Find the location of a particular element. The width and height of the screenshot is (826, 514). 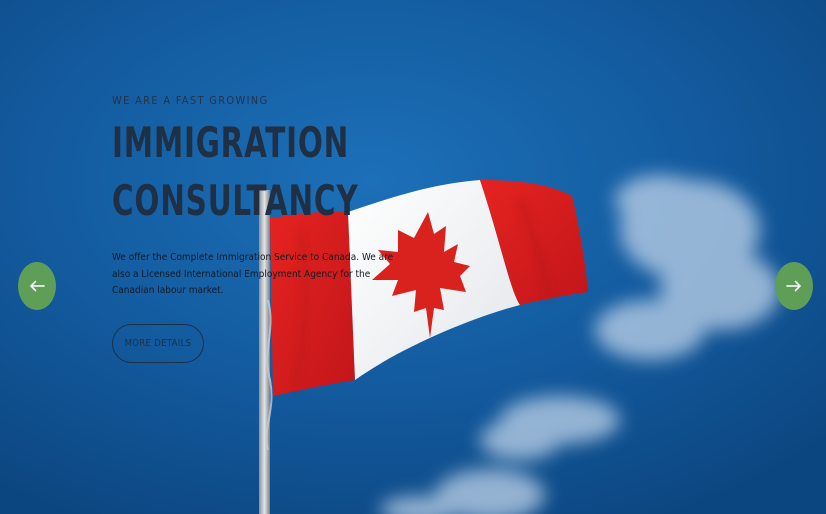

hero-eyebrow: WE ARE A FAST GROWING is located at coordinates (190, 100).